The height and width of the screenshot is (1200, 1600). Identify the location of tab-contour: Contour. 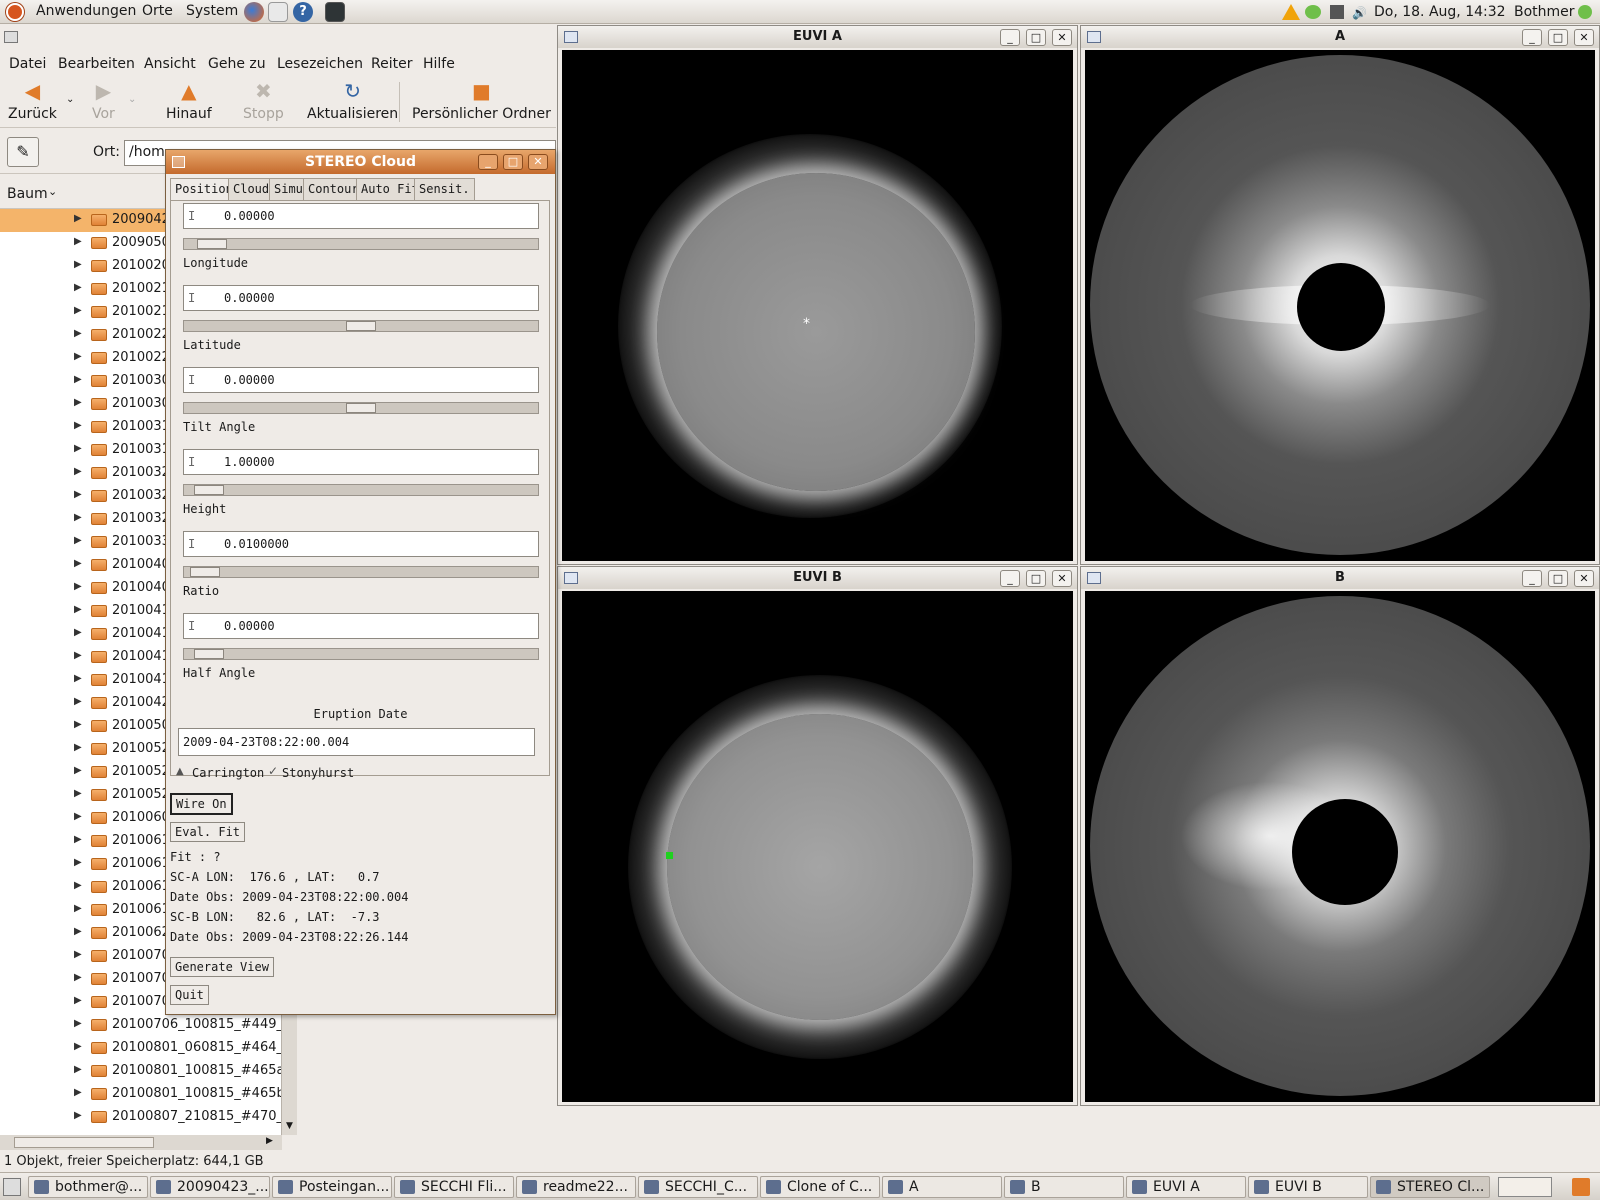
(333, 189).